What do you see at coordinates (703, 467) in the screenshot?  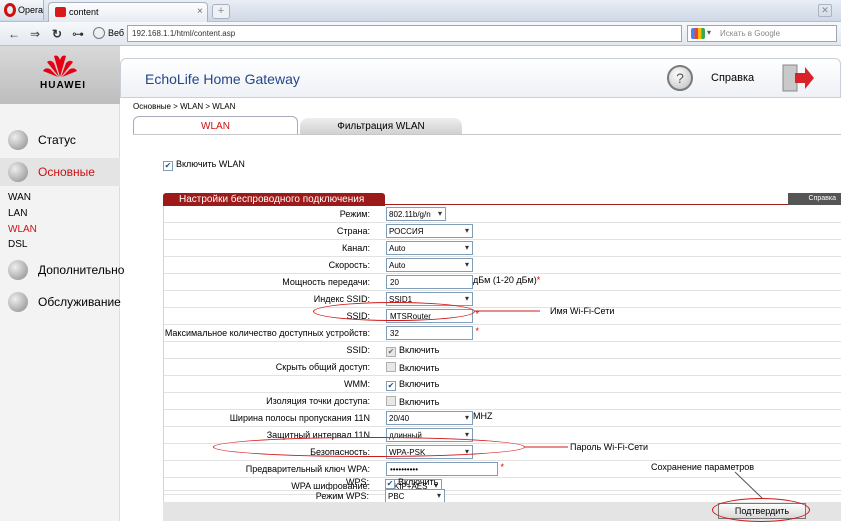 I see `save-callout: Сохранение параметров` at bounding box center [703, 467].